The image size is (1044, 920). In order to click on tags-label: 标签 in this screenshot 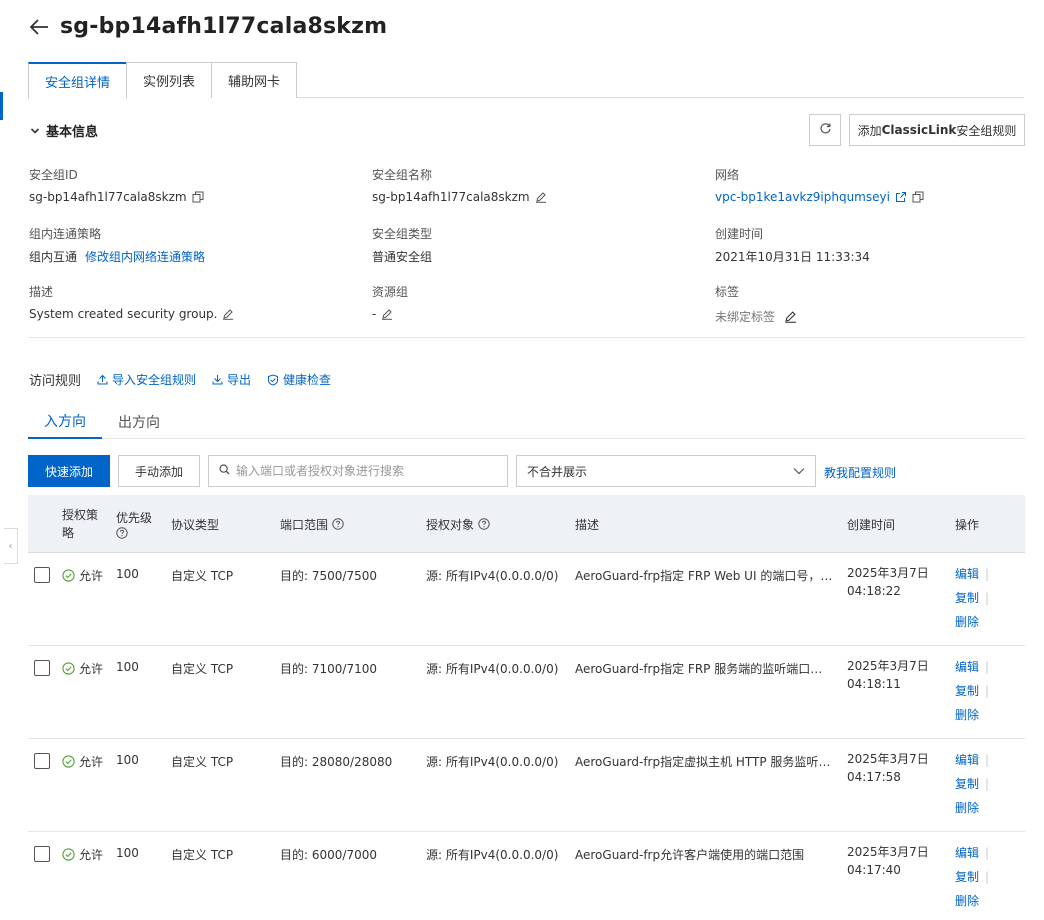, I will do `click(727, 292)`.